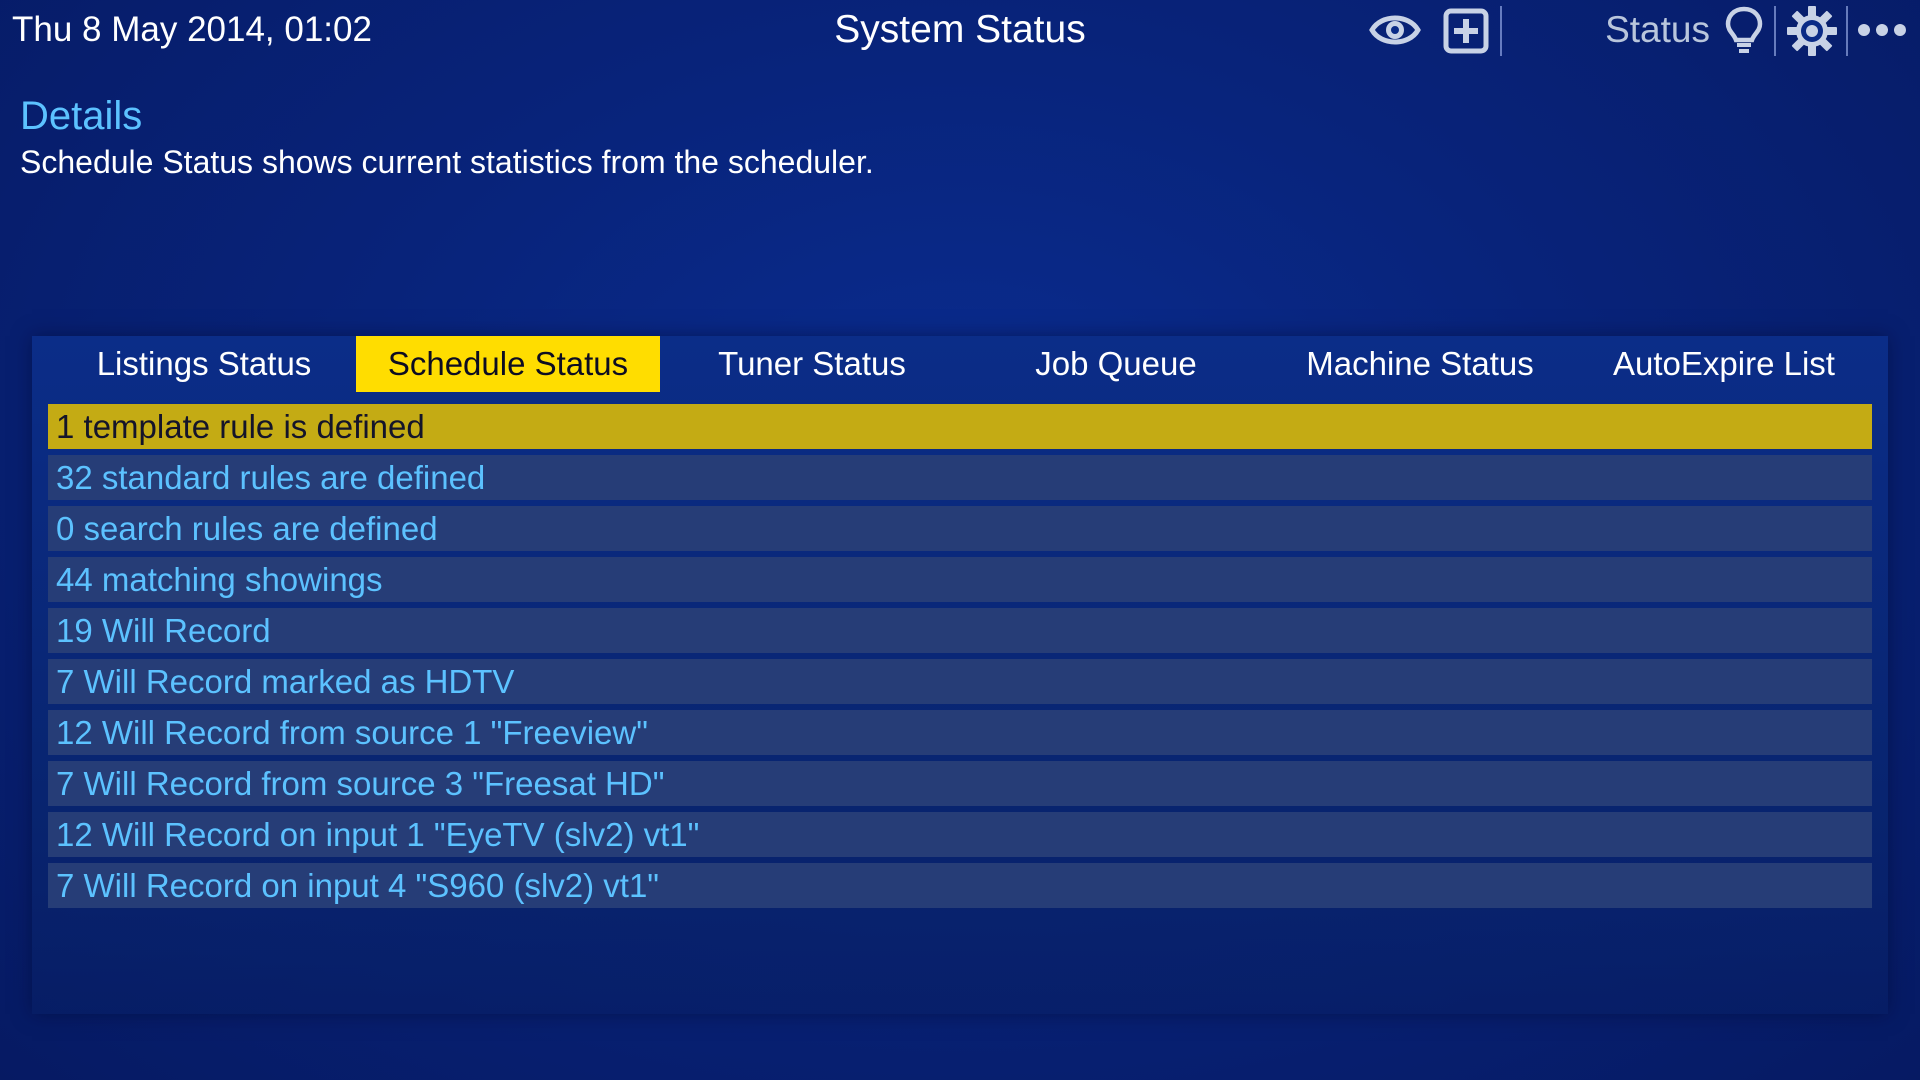 The image size is (1920, 1080). What do you see at coordinates (508, 364) in the screenshot?
I see `tab-schedule-status: Schedule Status` at bounding box center [508, 364].